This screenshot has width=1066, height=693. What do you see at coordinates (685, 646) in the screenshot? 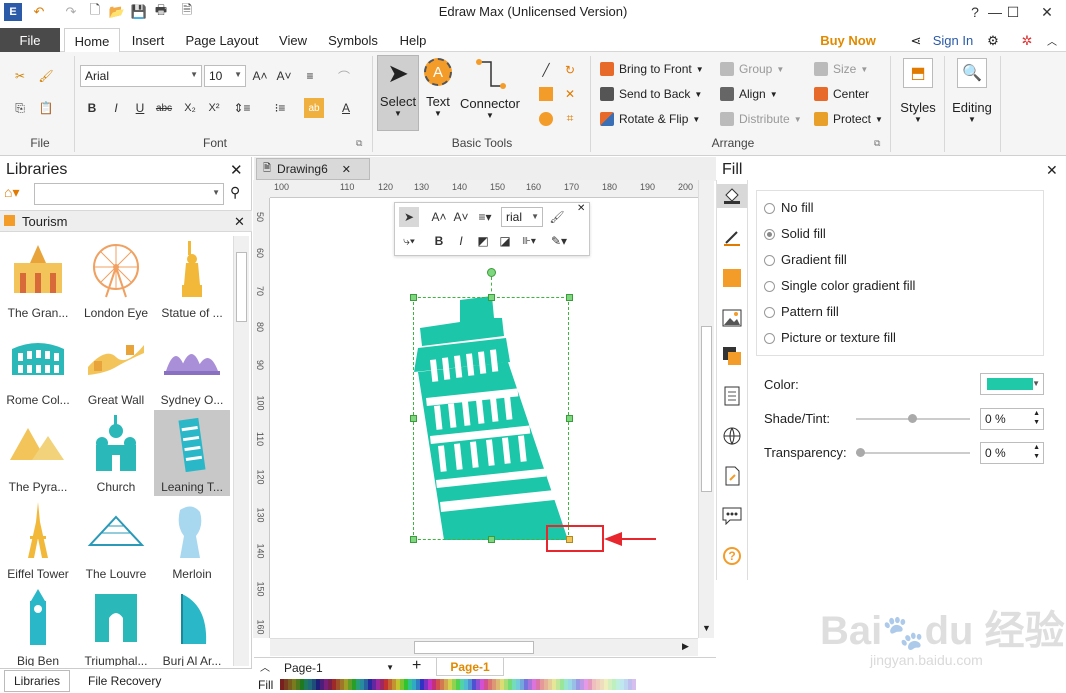
I see `scroll-right-icon: ▶` at bounding box center [685, 646].